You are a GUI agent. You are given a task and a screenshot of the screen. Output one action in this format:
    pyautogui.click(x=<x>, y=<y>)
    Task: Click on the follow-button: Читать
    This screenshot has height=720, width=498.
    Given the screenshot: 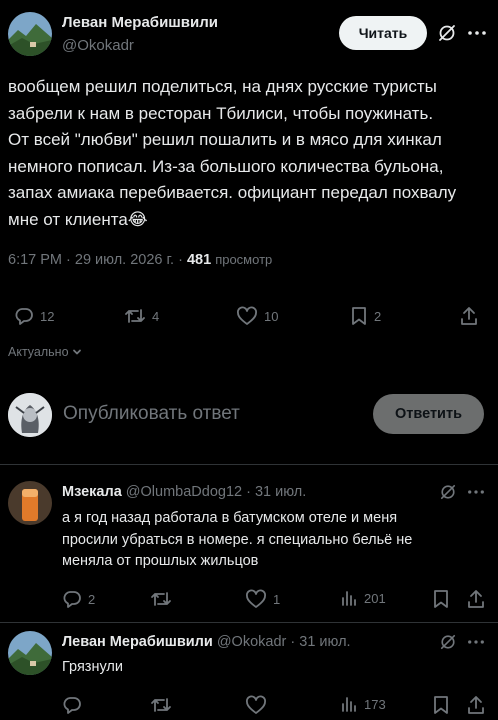 What is the action you would take?
    pyautogui.click(x=383, y=33)
    